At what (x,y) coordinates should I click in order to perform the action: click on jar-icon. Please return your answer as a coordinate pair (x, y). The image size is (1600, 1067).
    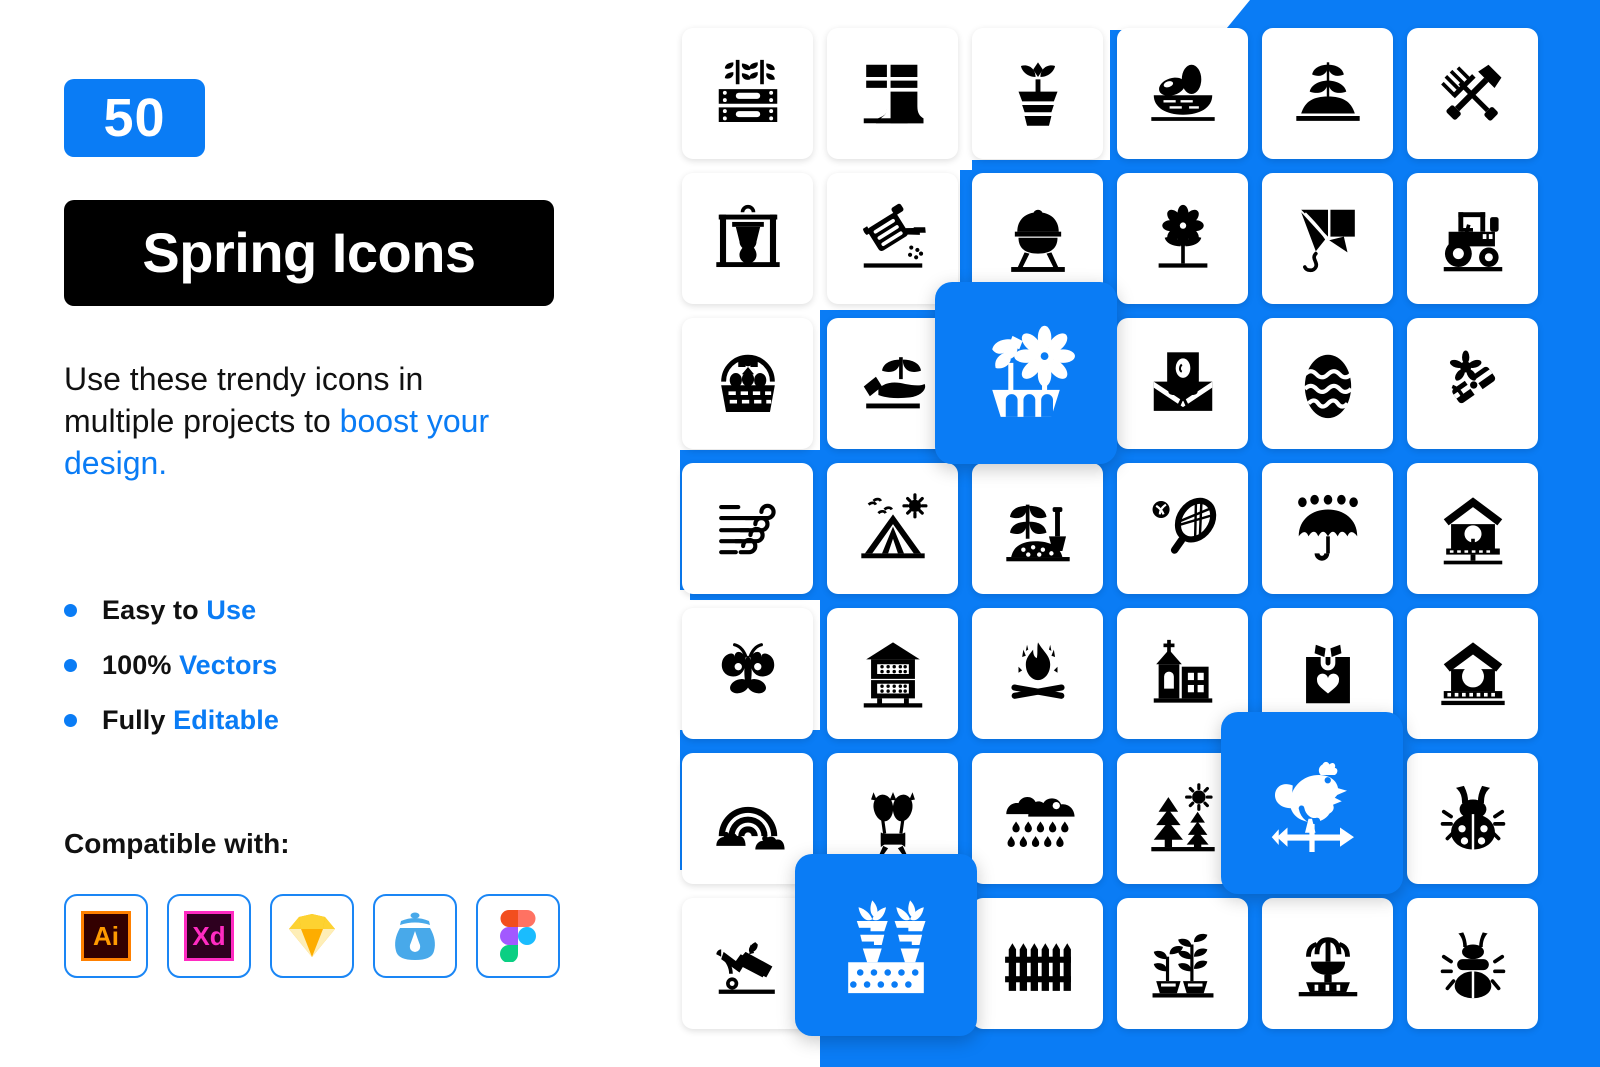
    Looking at the image, I should click on (415, 936).